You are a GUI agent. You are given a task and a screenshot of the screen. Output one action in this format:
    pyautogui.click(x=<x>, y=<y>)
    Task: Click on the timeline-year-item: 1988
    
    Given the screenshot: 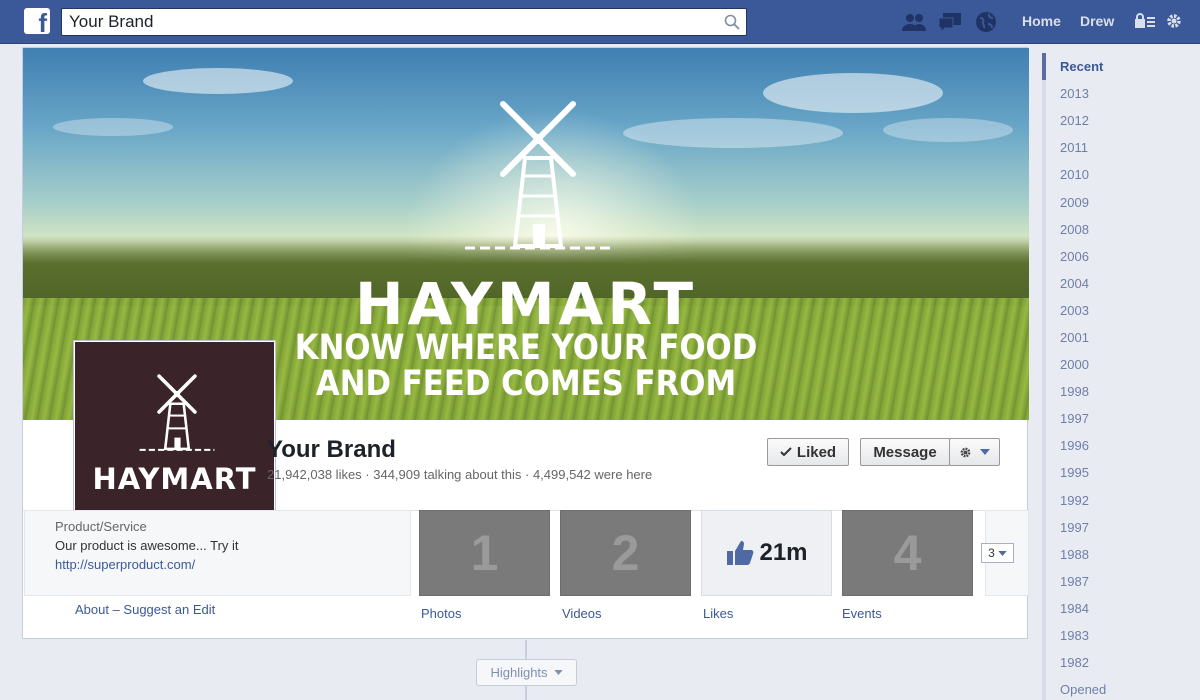 What is the action you would take?
    pyautogui.click(x=1117, y=554)
    